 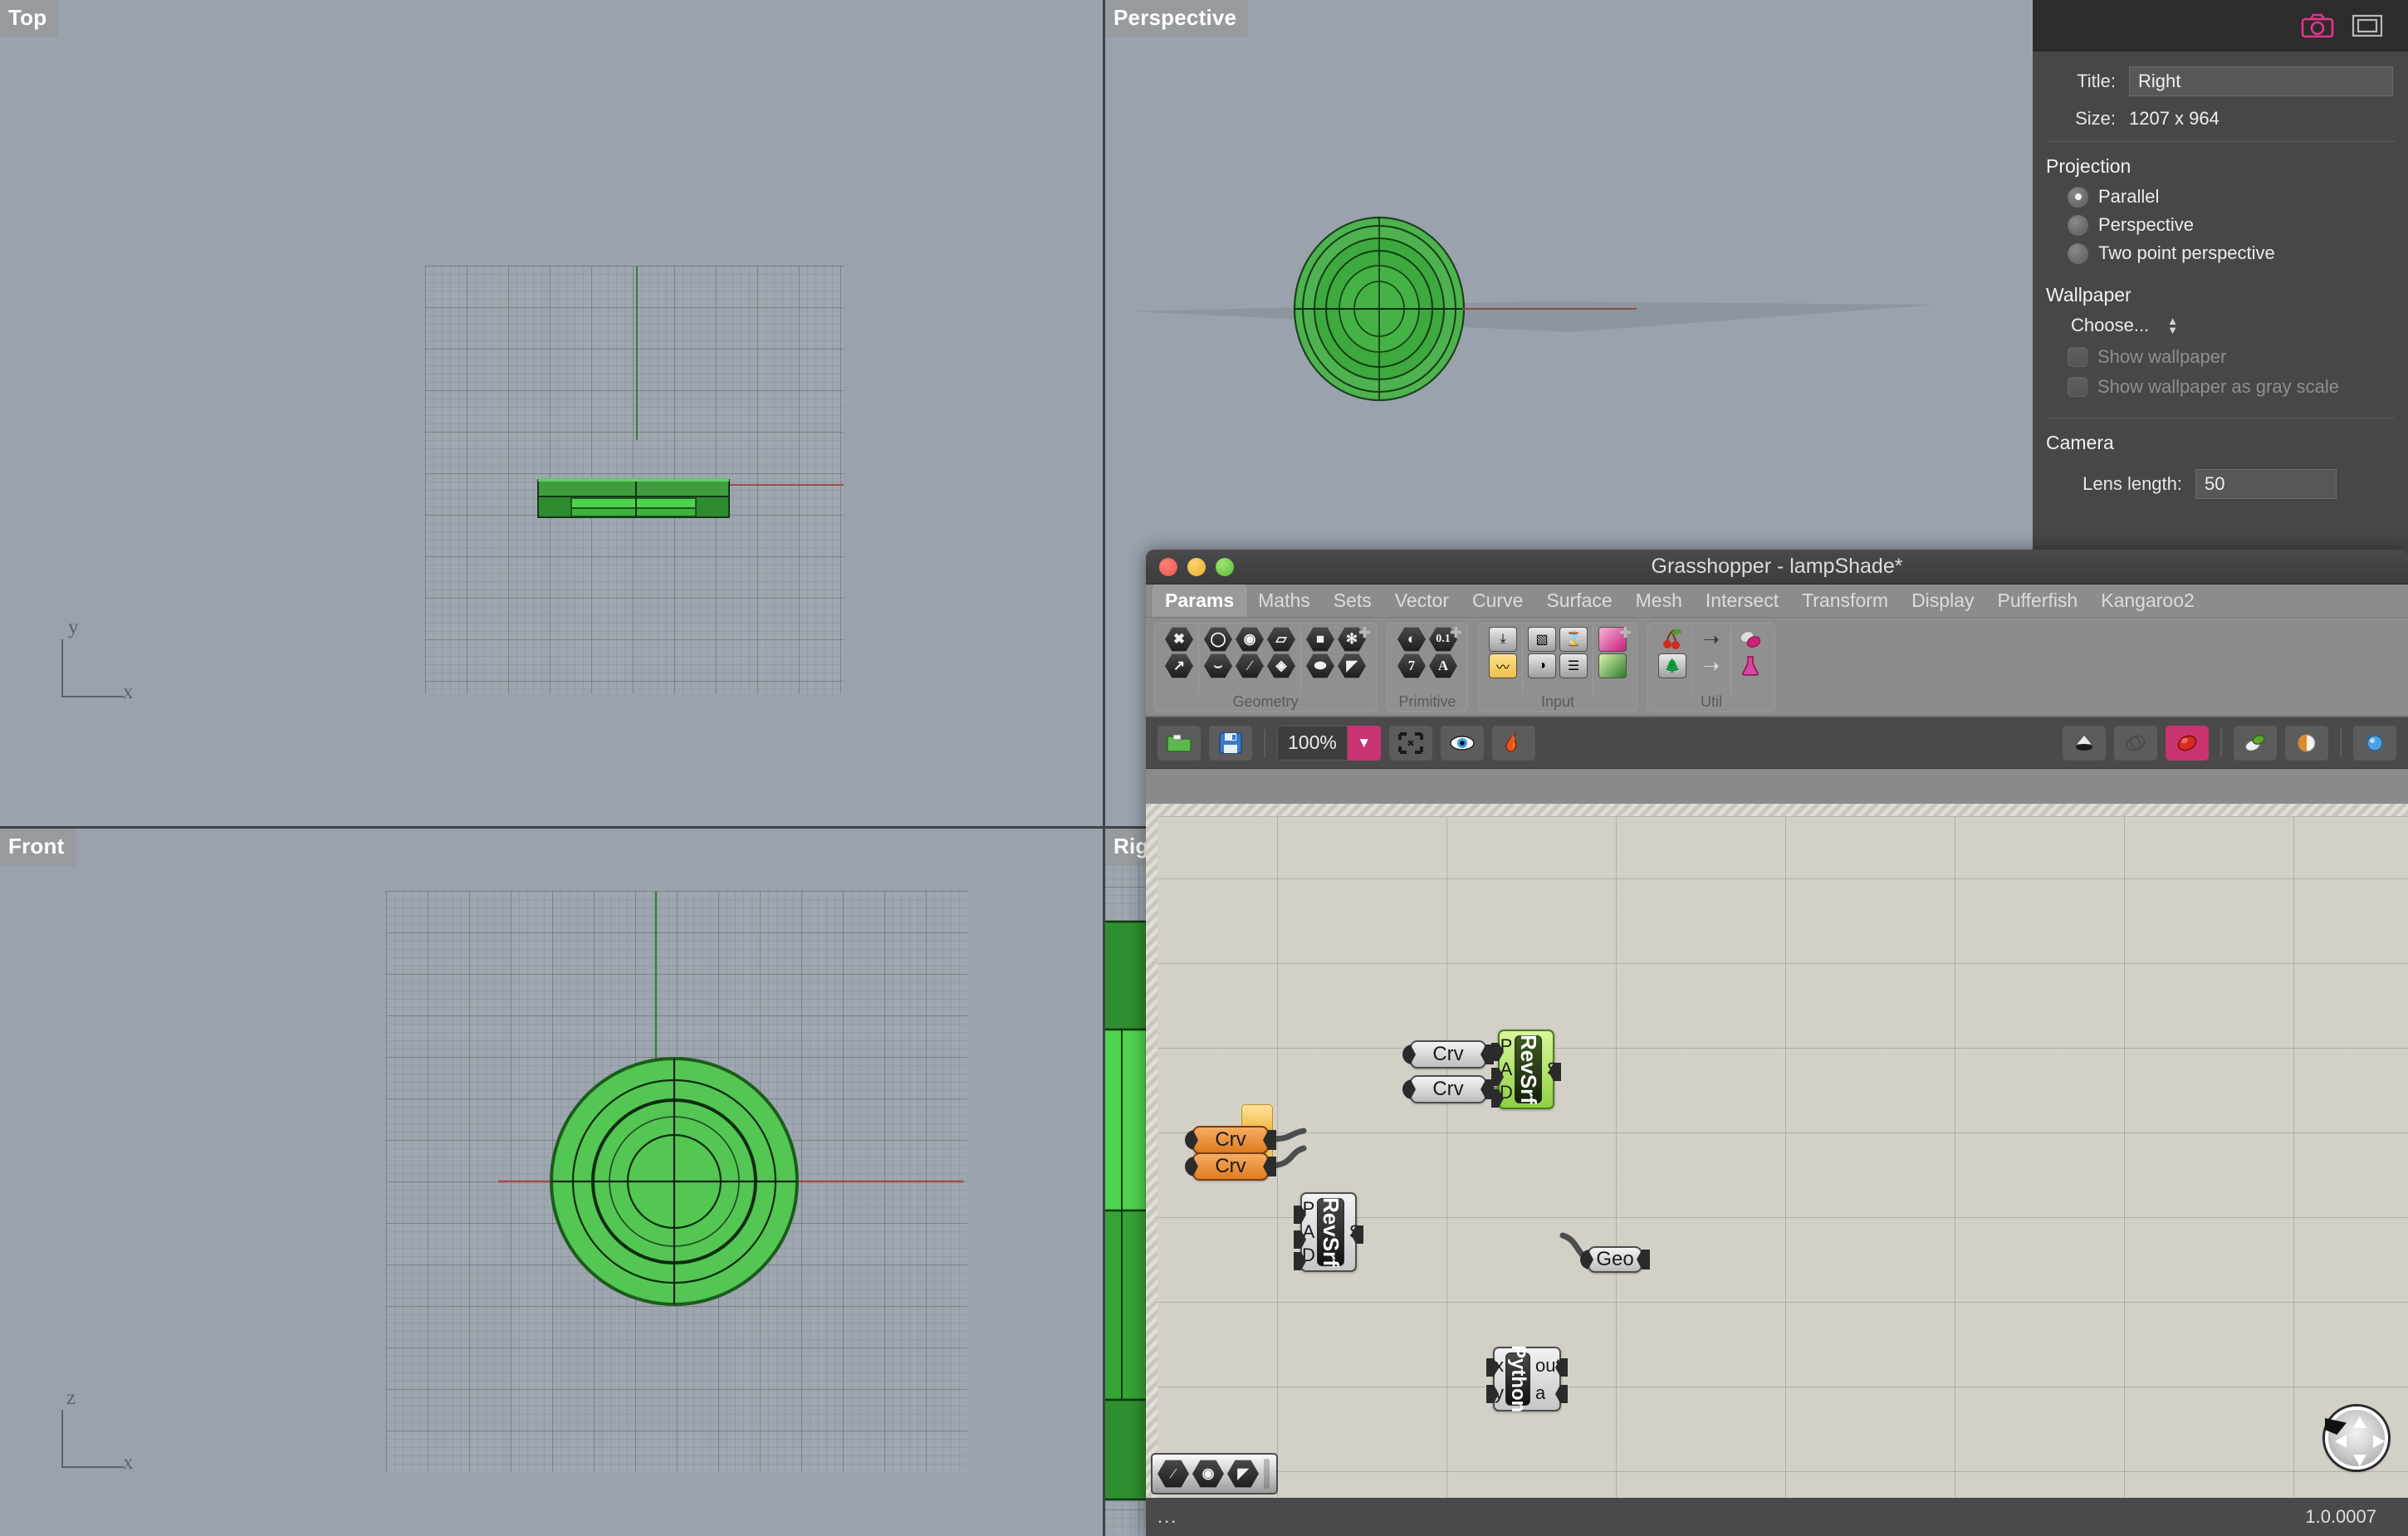 What do you see at coordinates (2078, 225) in the screenshot?
I see `radio-perspective-indicator` at bounding box center [2078, 225].